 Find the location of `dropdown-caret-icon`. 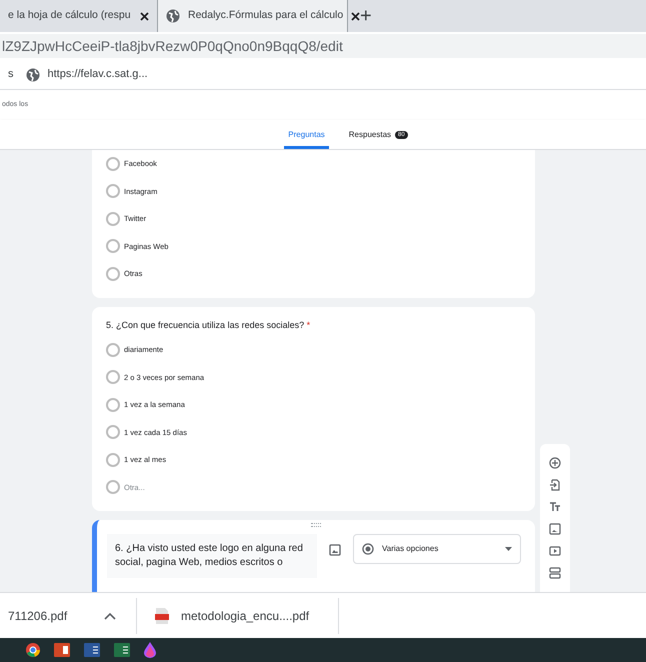

dropdown-caret-icon is located at coordinates (508, 549).